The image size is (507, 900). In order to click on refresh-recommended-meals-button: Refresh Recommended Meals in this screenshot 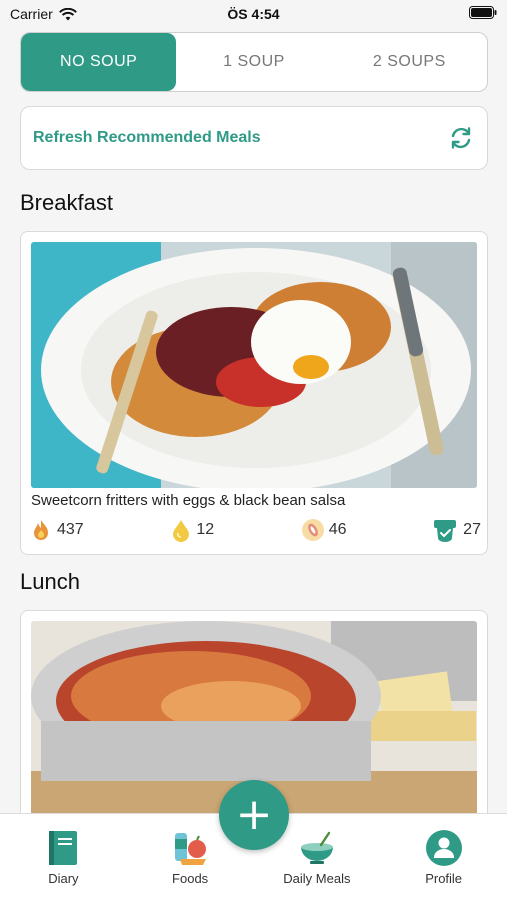, I will do `click(254, 138)`.